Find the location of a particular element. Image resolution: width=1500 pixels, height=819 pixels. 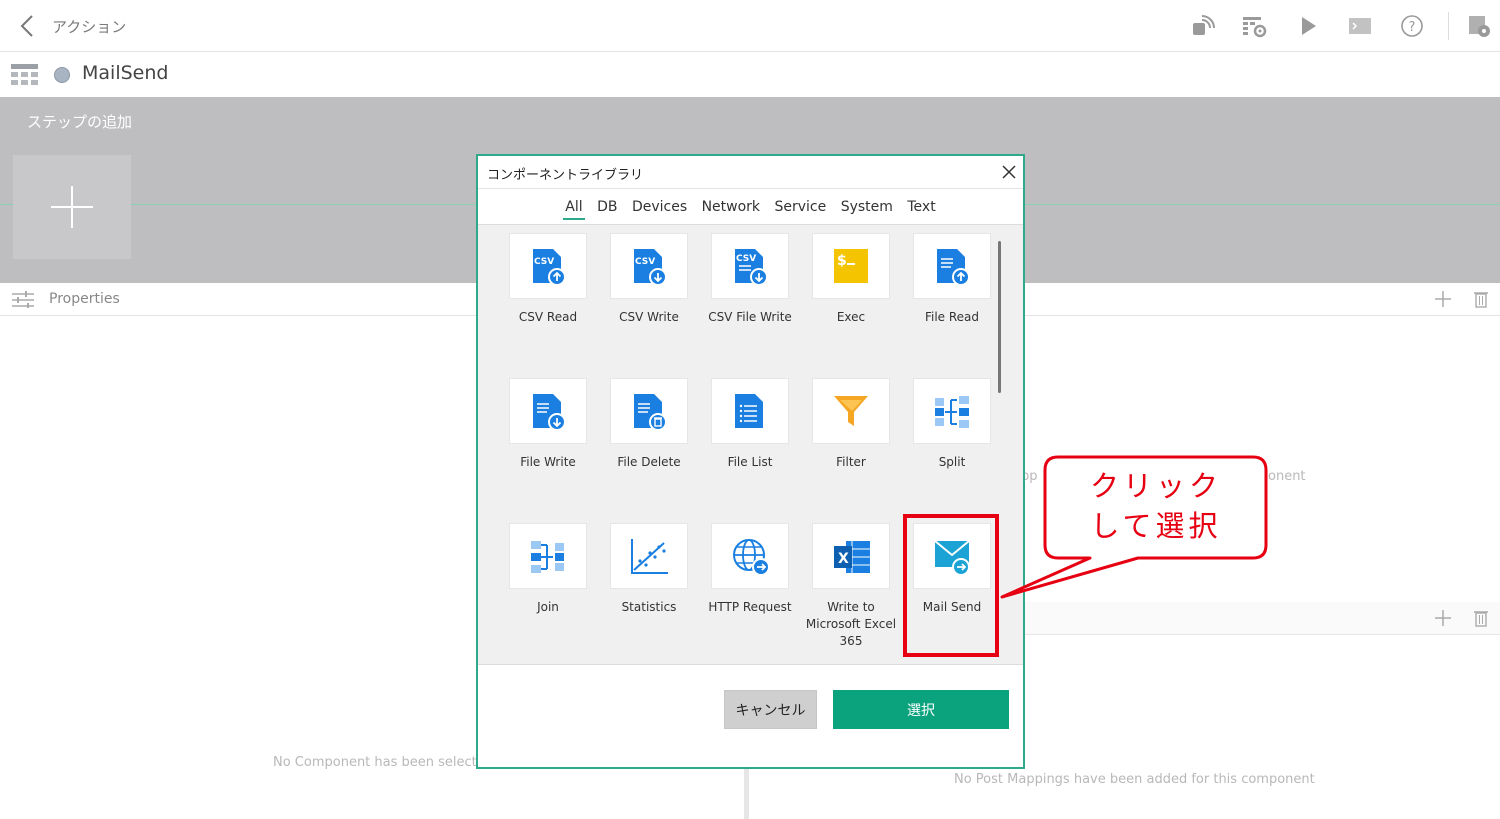

component-label: CSV Write is located at coordinates (649, 317).